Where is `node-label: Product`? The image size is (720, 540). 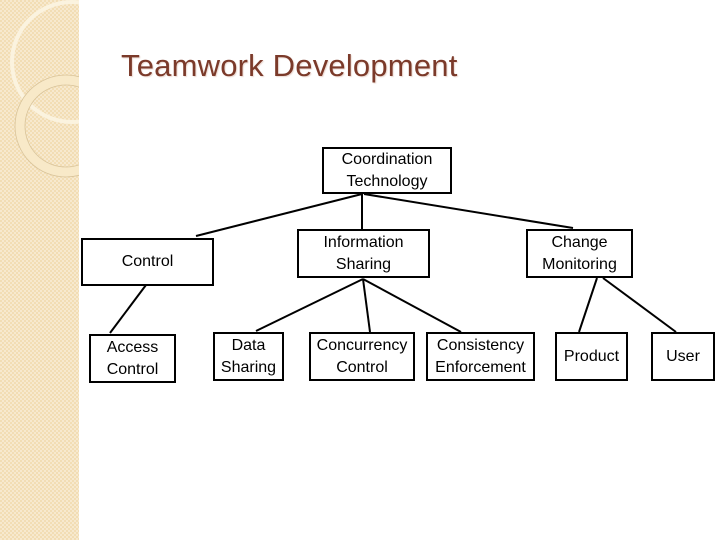 node-label: Product is located at coordinates (591, 356).